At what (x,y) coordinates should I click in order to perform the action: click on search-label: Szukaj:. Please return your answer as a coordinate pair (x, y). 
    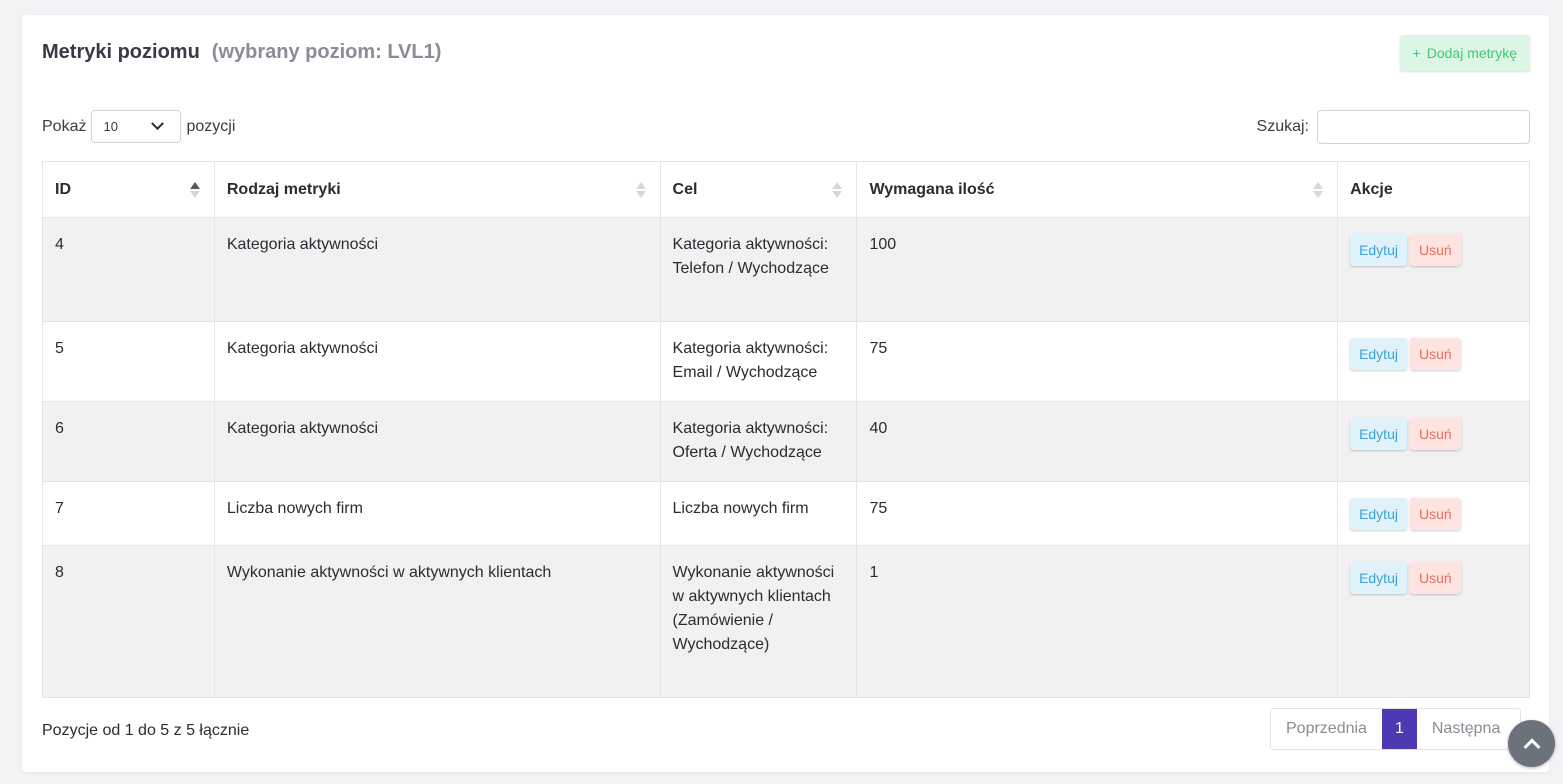
    Looking at the image, I should click on (1282, 126).